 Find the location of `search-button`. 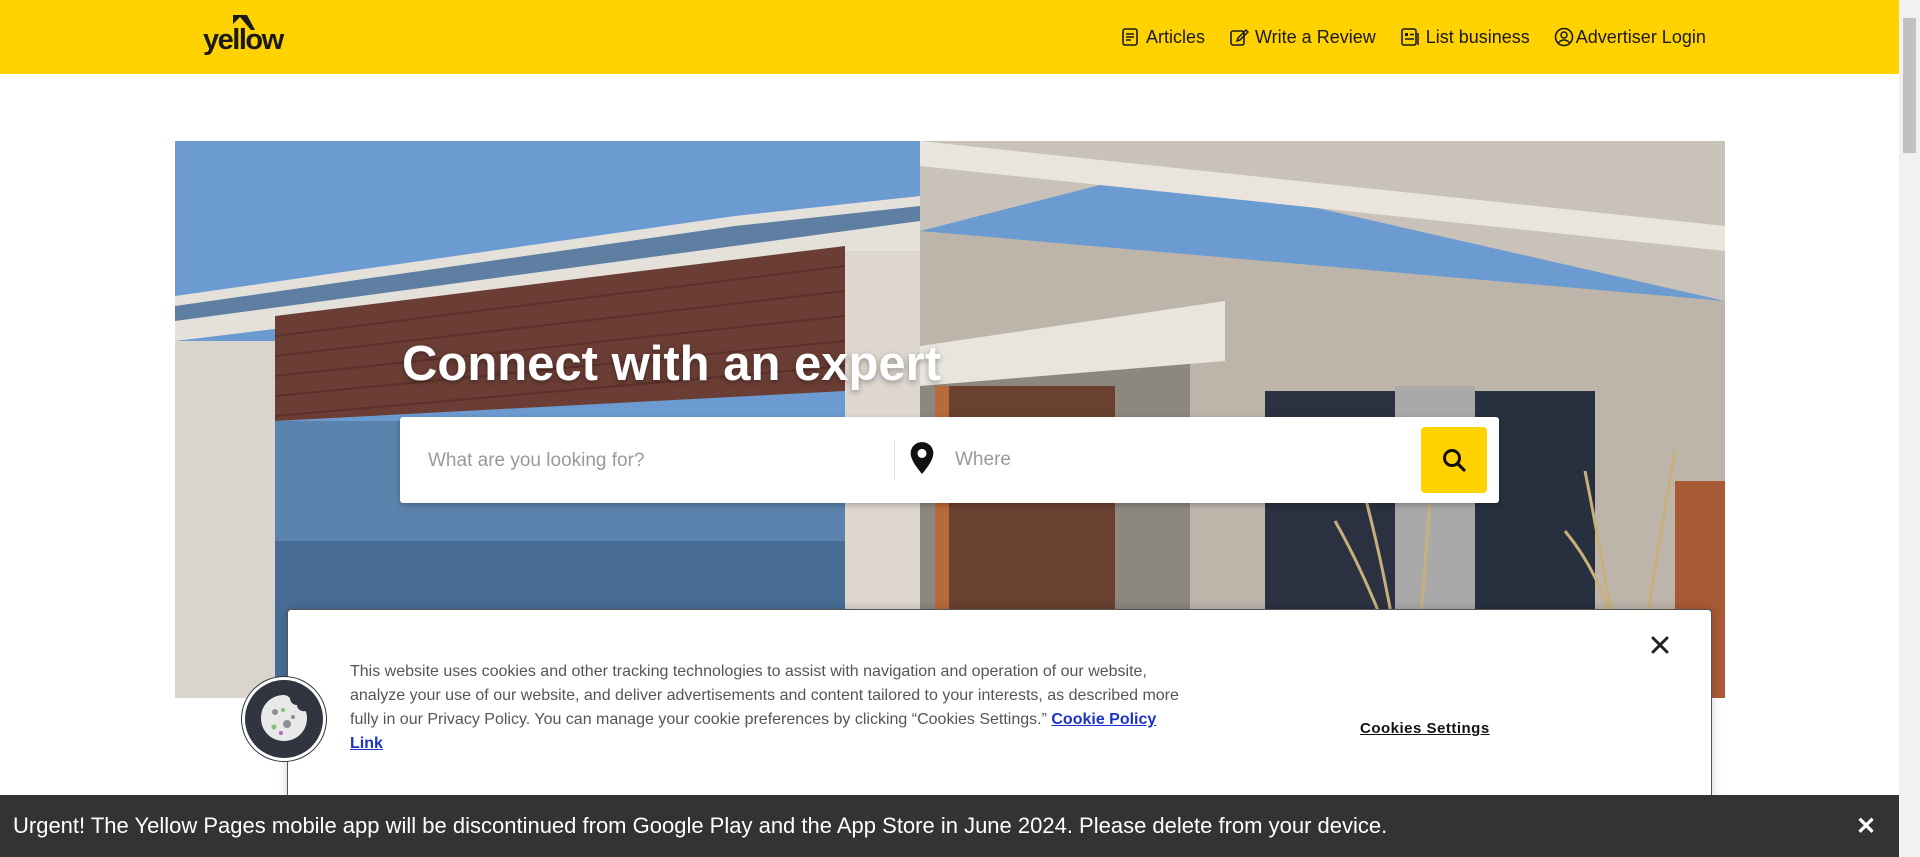

search-button is located at coordinates (1454, 460).